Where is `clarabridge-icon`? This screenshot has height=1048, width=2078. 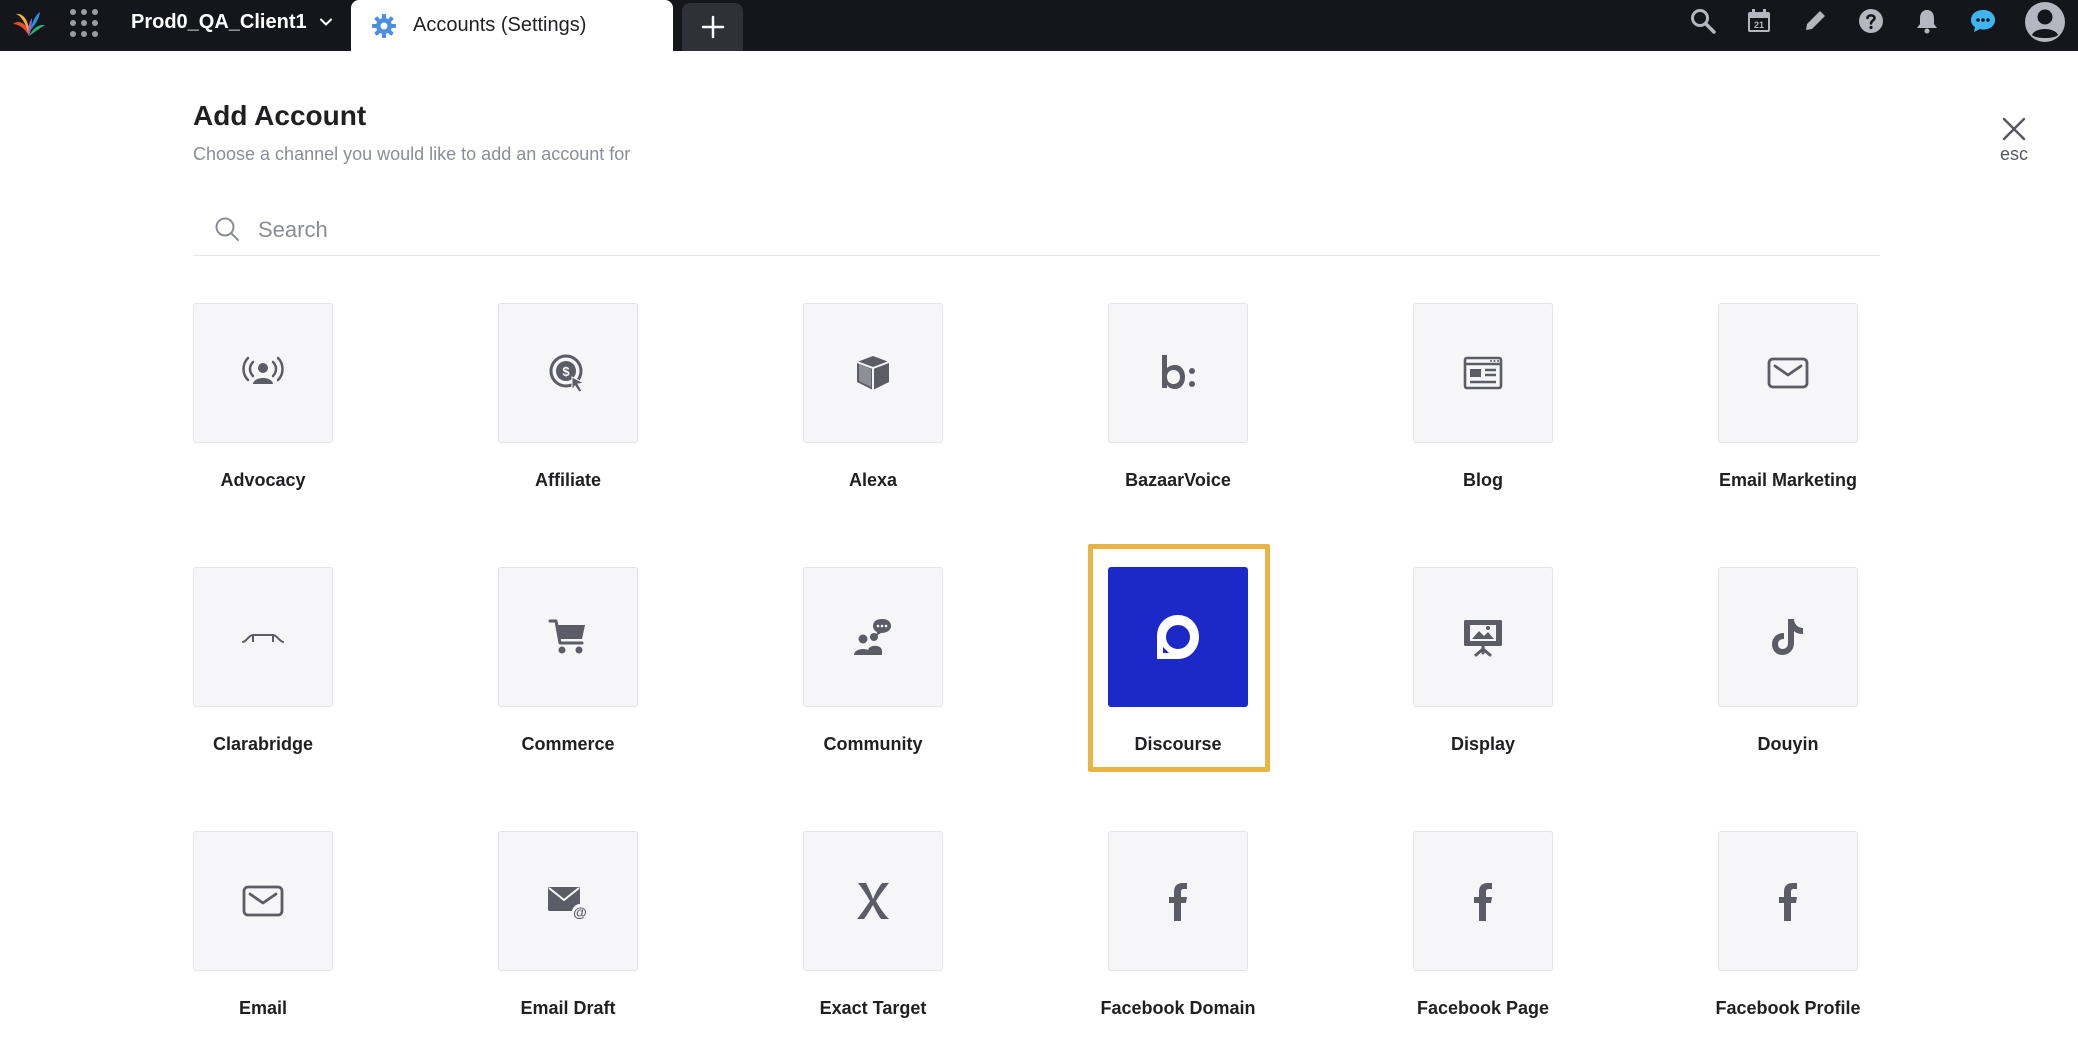
clarabridge-icon is located at coordinates (263, 638).